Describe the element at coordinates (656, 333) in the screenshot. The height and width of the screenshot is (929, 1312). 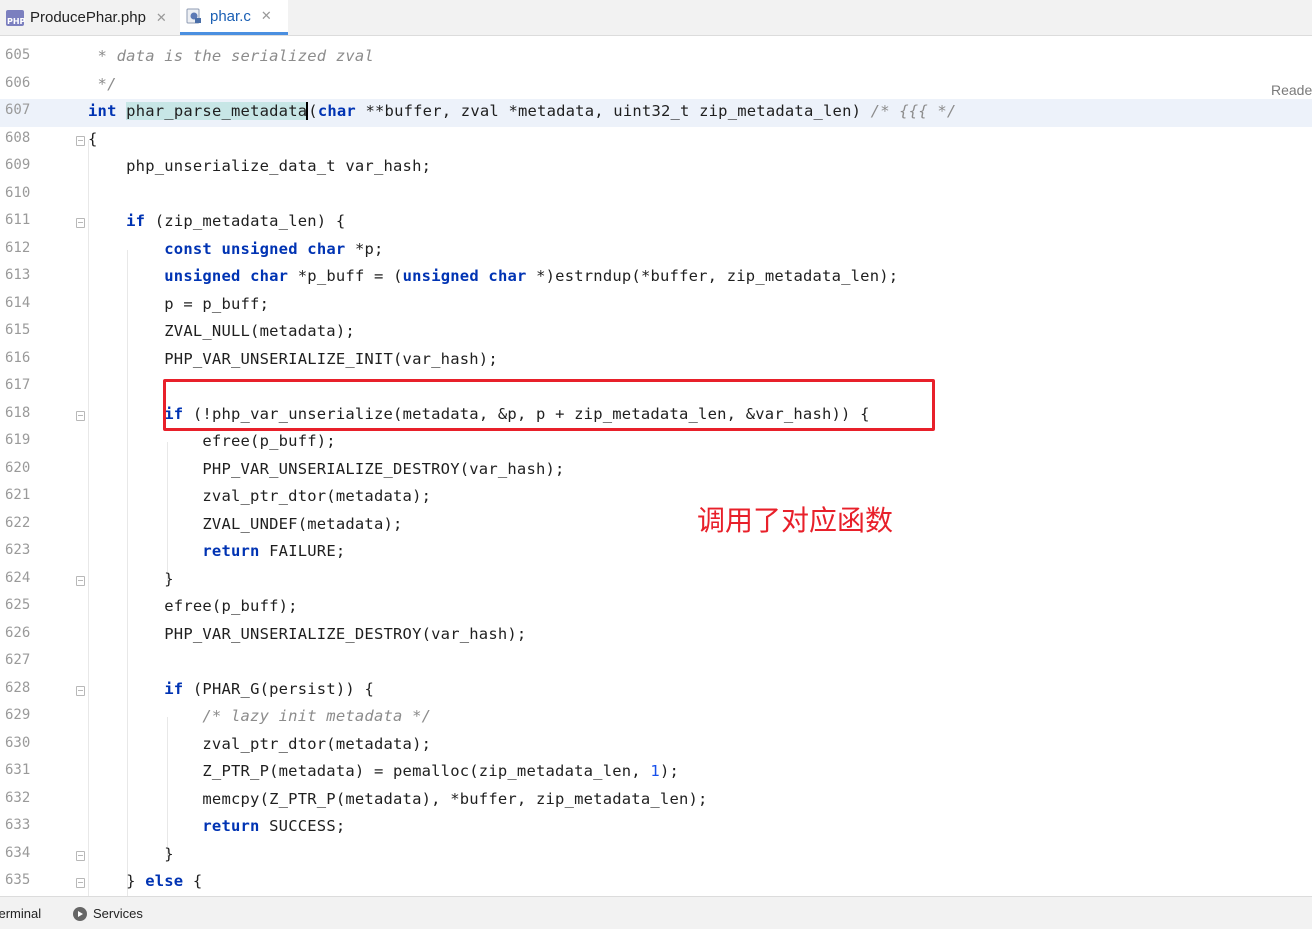
I see `code-line: 615 ZVAL_NULL(metadata);` at that location.